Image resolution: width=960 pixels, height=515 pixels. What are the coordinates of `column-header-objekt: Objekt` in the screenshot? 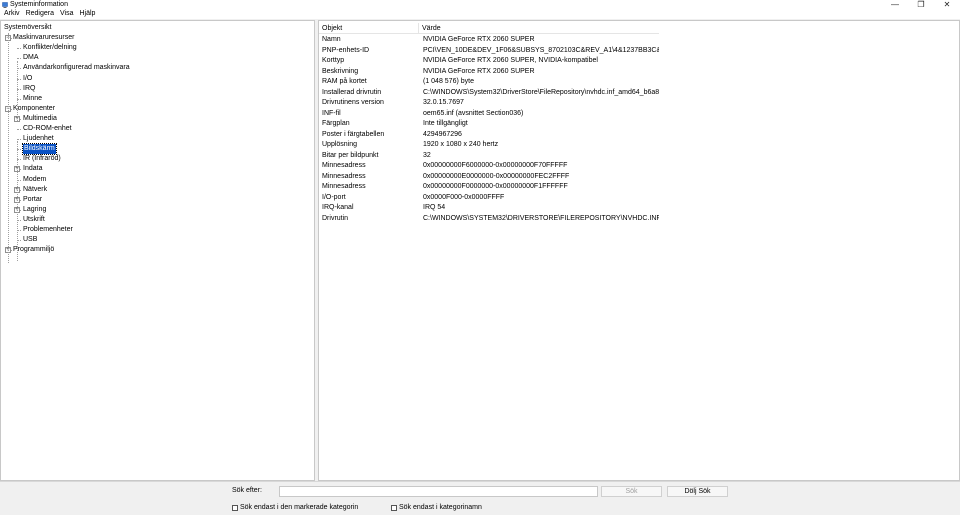 It's located at (369, 28).